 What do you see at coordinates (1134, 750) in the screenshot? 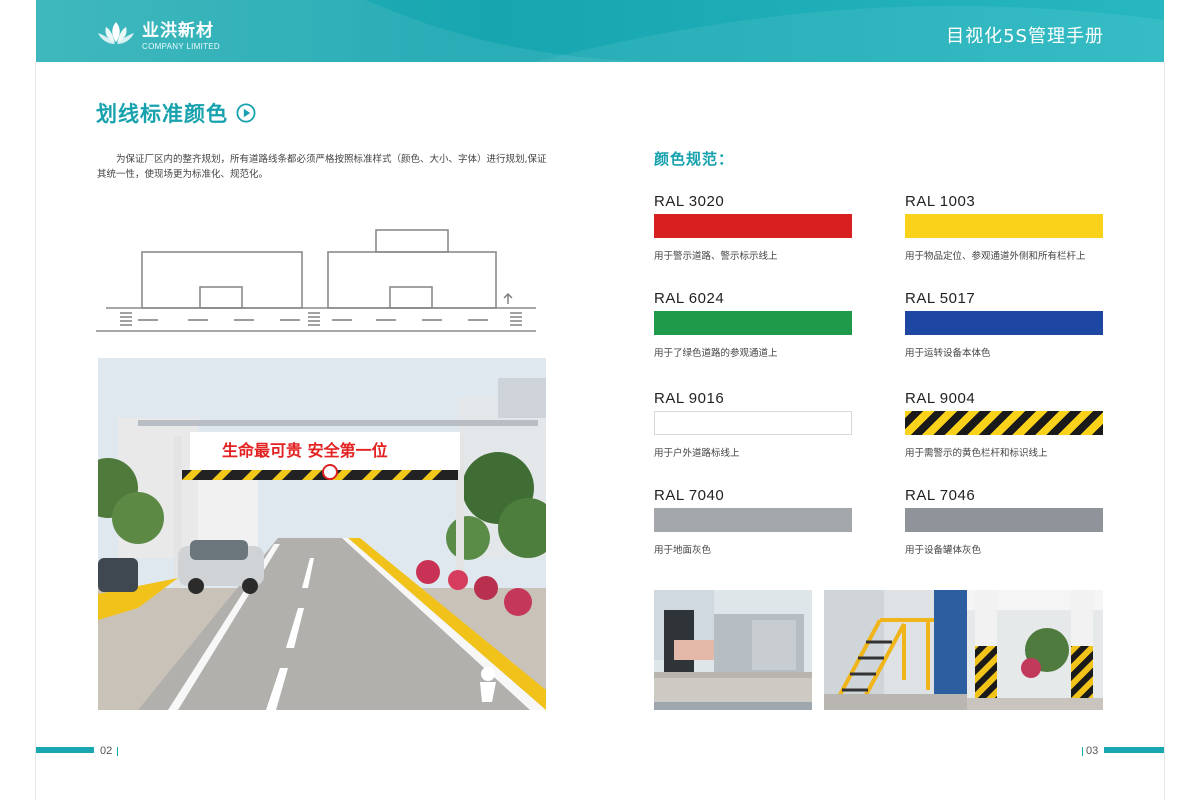
I see `footer-bar-right` at bounding box center [1134, 750].